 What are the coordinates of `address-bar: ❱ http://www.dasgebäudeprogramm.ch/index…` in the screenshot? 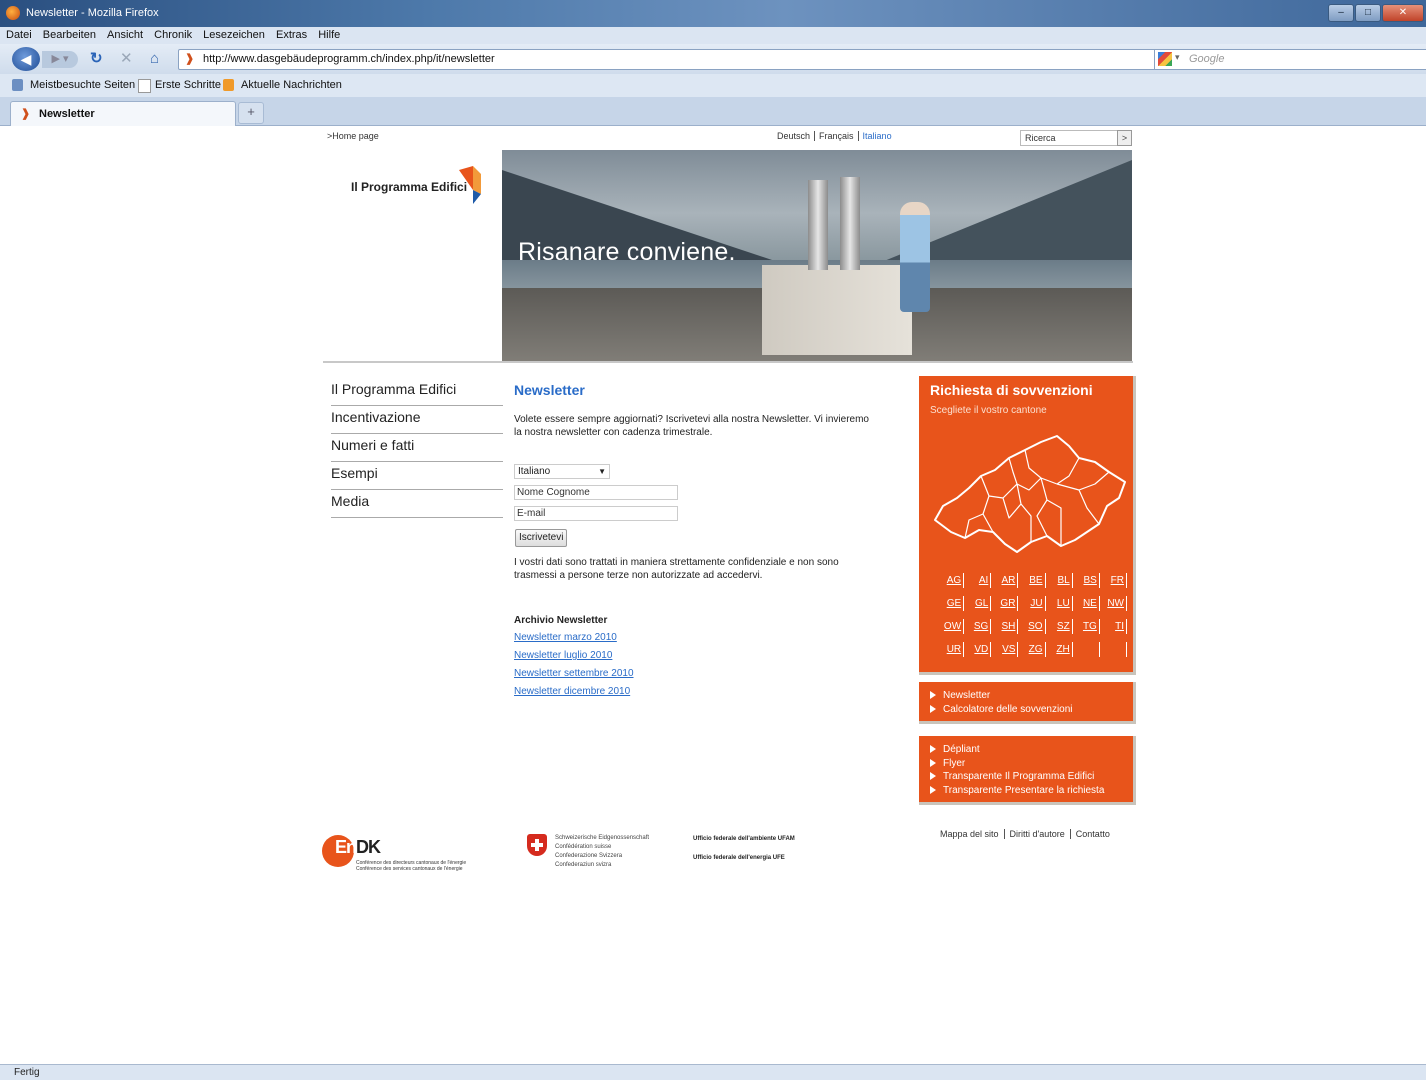 It's located at (727, 59).